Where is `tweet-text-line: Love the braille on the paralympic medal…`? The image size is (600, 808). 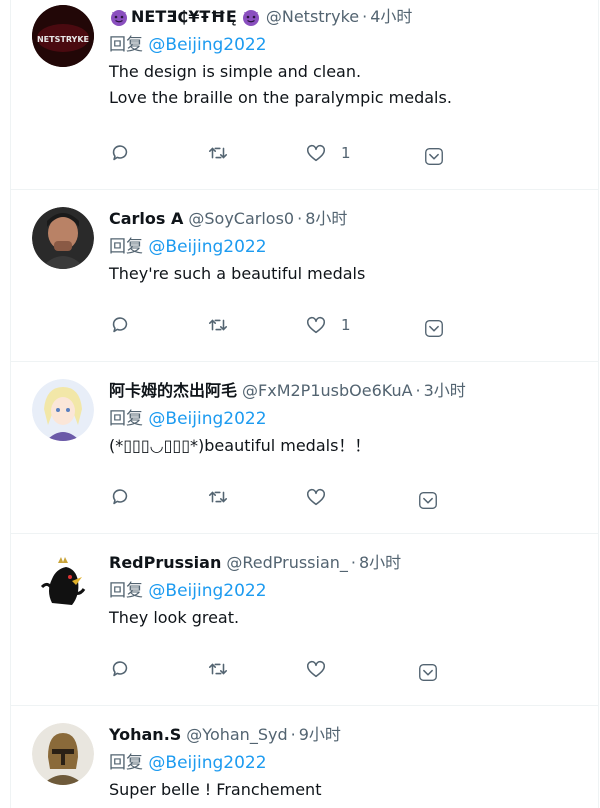 tweet-text-line: Love the braille on the paralympic medal… is located at coordinates (280, 97).